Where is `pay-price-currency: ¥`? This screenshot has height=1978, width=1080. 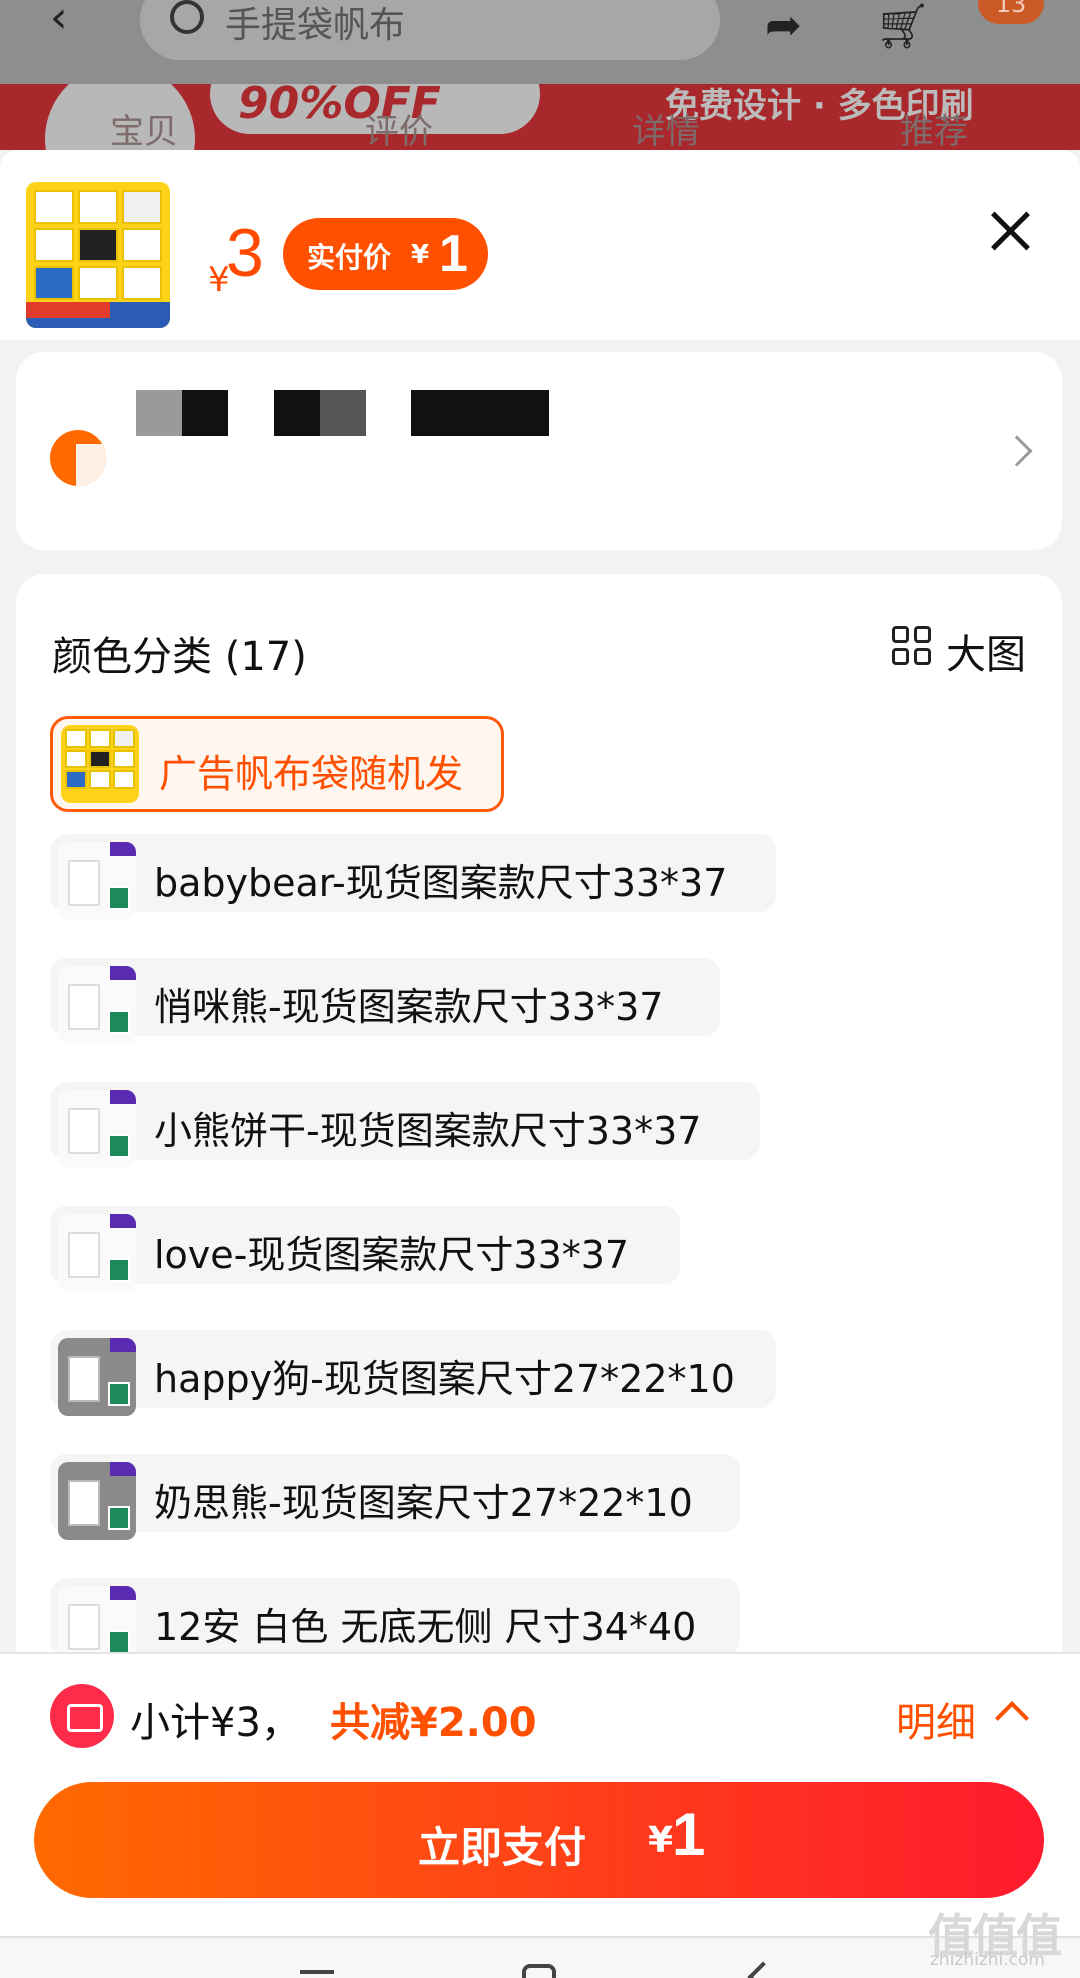
pay-price-currency: ¥ is located at coordinates (420, 255).